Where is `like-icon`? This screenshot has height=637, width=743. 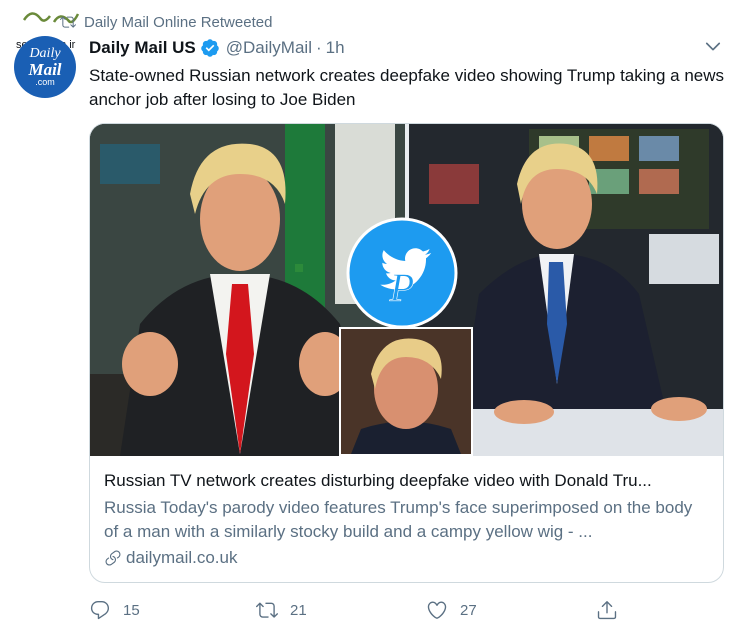 like-icon is located at coordinates (437, 610).